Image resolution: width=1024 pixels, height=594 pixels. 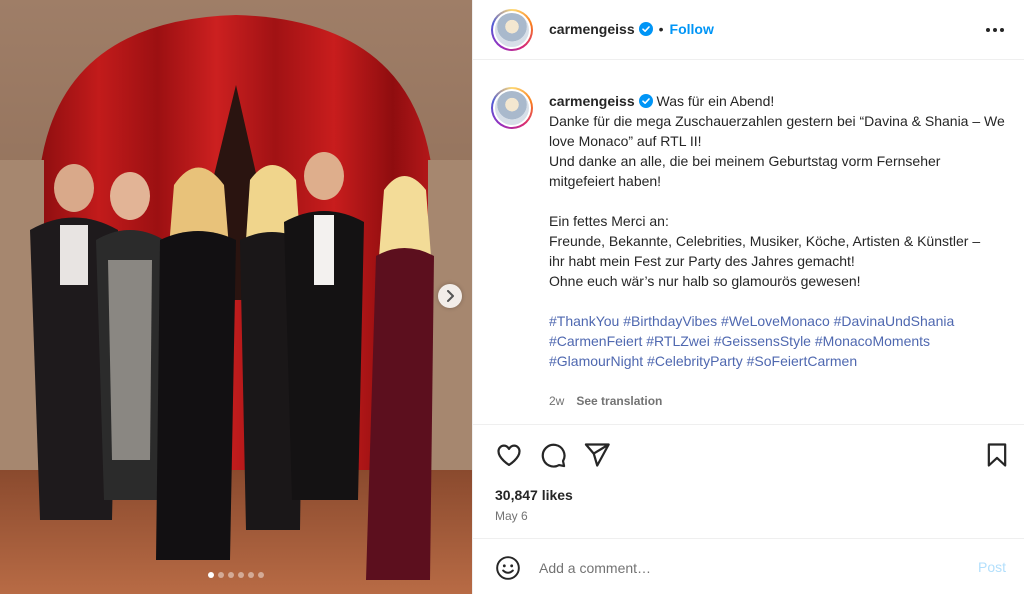 What do you see at coordinates (692, 29) in the screenshot?
I see `follow-button: Follow` at bounding box center [692, 29].